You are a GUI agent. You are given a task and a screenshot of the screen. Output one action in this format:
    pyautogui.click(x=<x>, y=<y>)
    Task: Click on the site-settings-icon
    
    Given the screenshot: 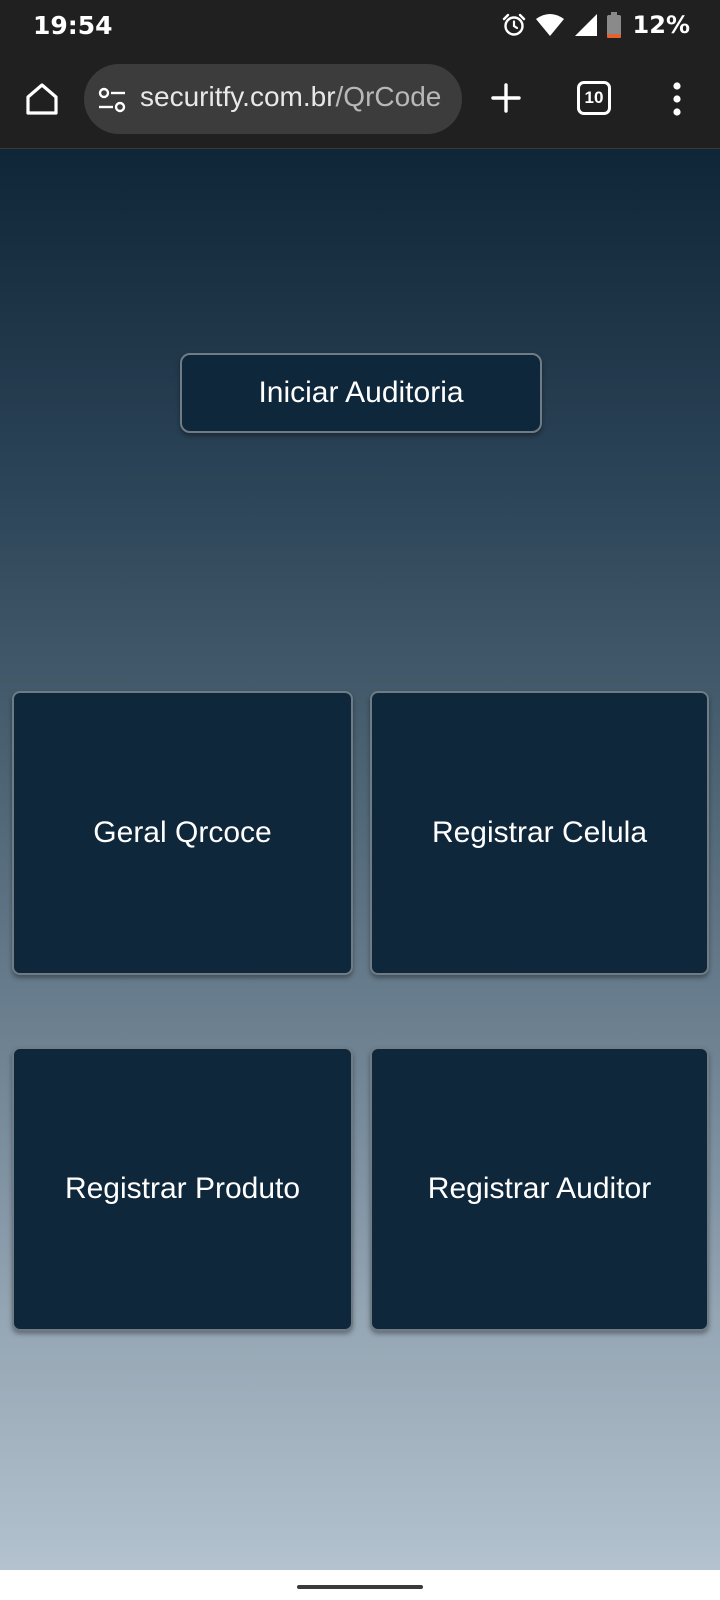 What is the action you would take?
    pyautogui.click(x=112, y=100)
    